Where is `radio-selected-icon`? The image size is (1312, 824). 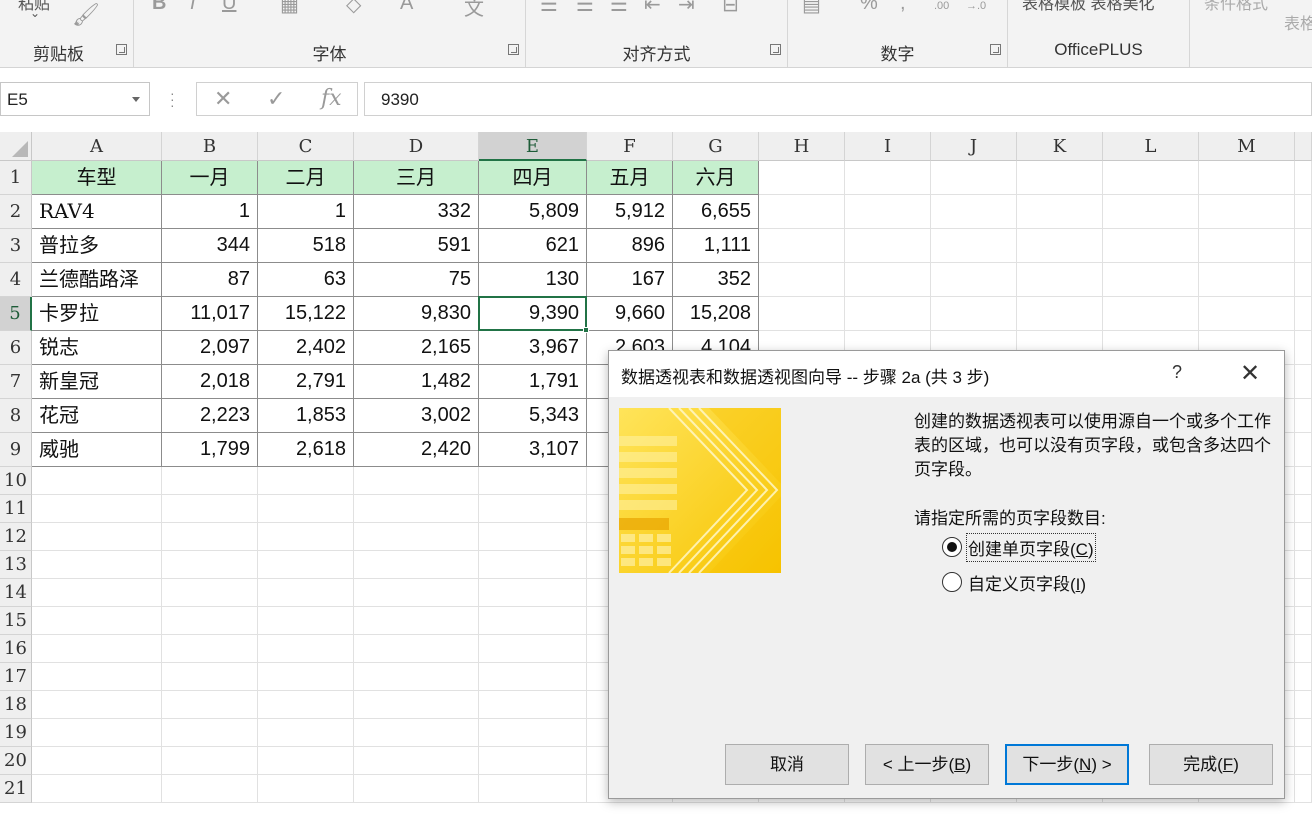
radio-selected-icon is located at coordinates (952, 547).